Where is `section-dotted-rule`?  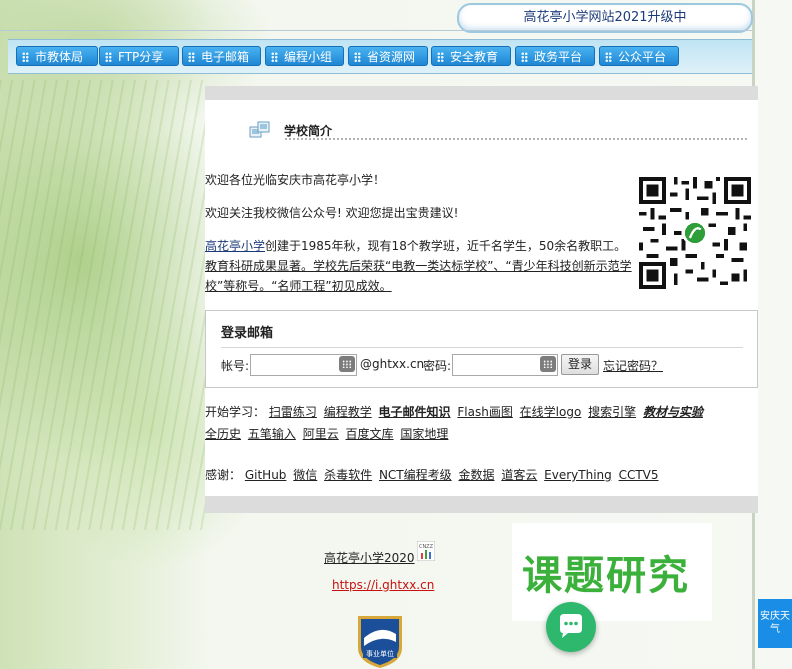 section-dotted-rule is located at coordinates (516, 139).